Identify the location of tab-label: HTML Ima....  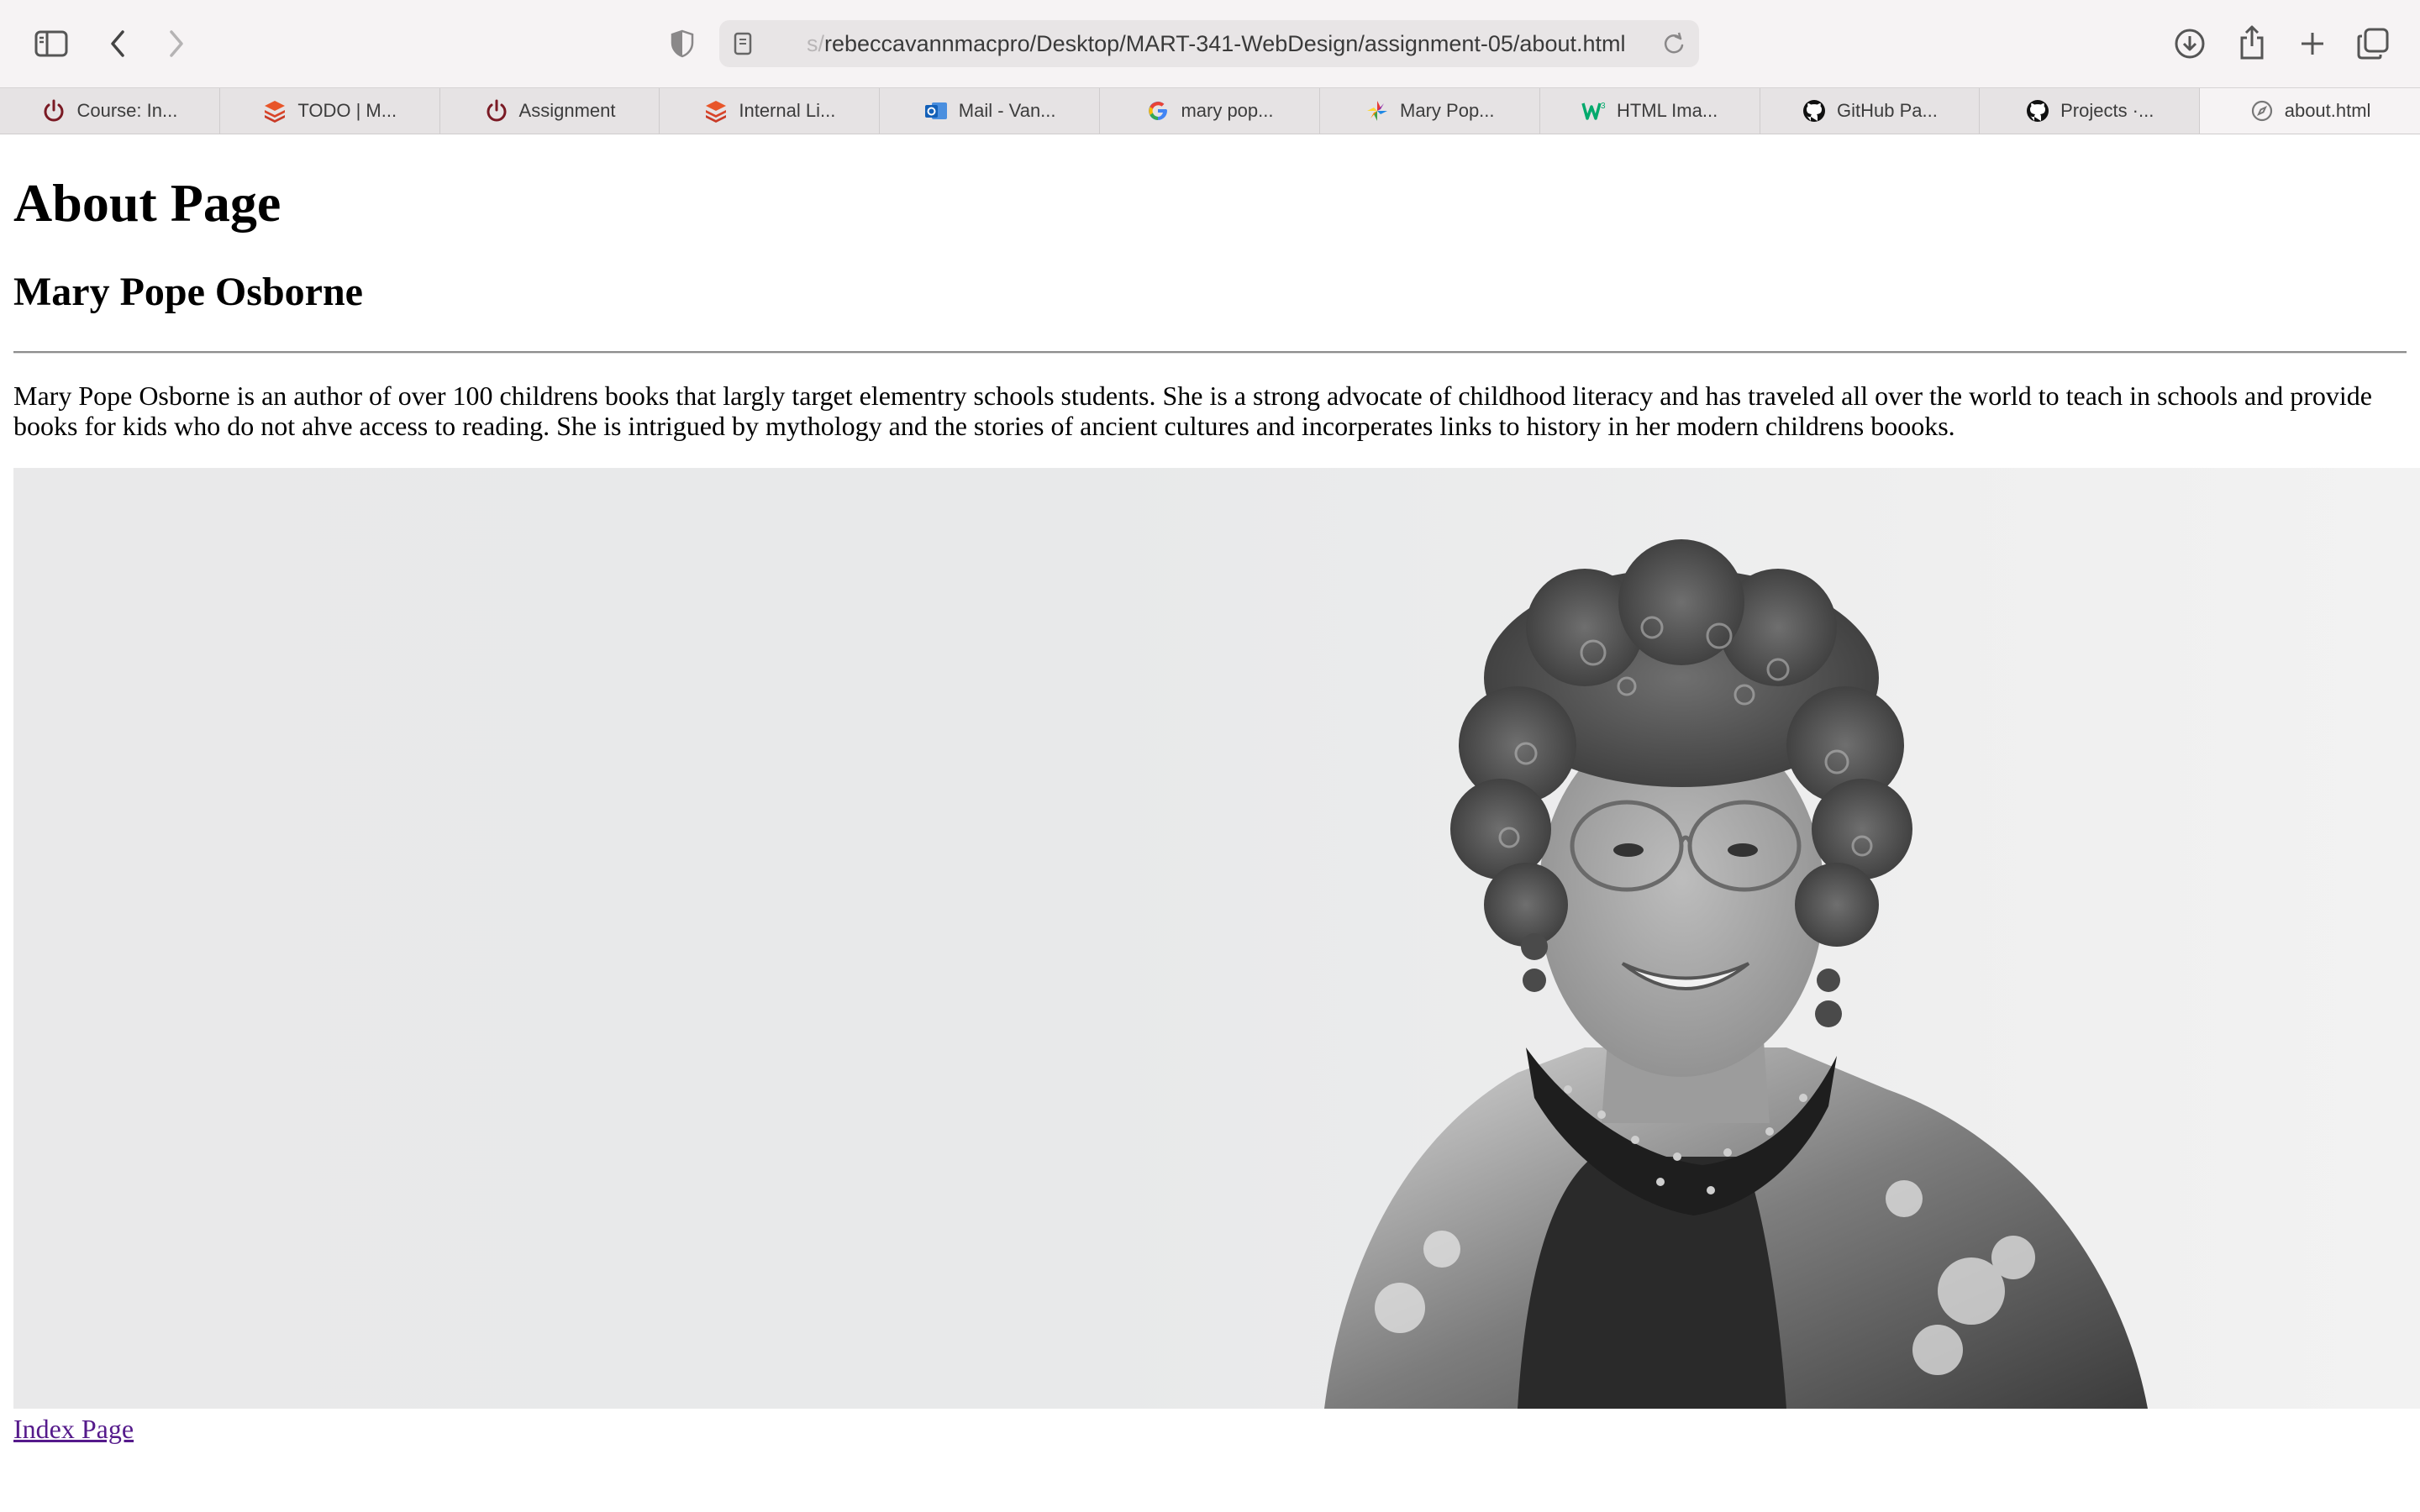
(1667, 110).